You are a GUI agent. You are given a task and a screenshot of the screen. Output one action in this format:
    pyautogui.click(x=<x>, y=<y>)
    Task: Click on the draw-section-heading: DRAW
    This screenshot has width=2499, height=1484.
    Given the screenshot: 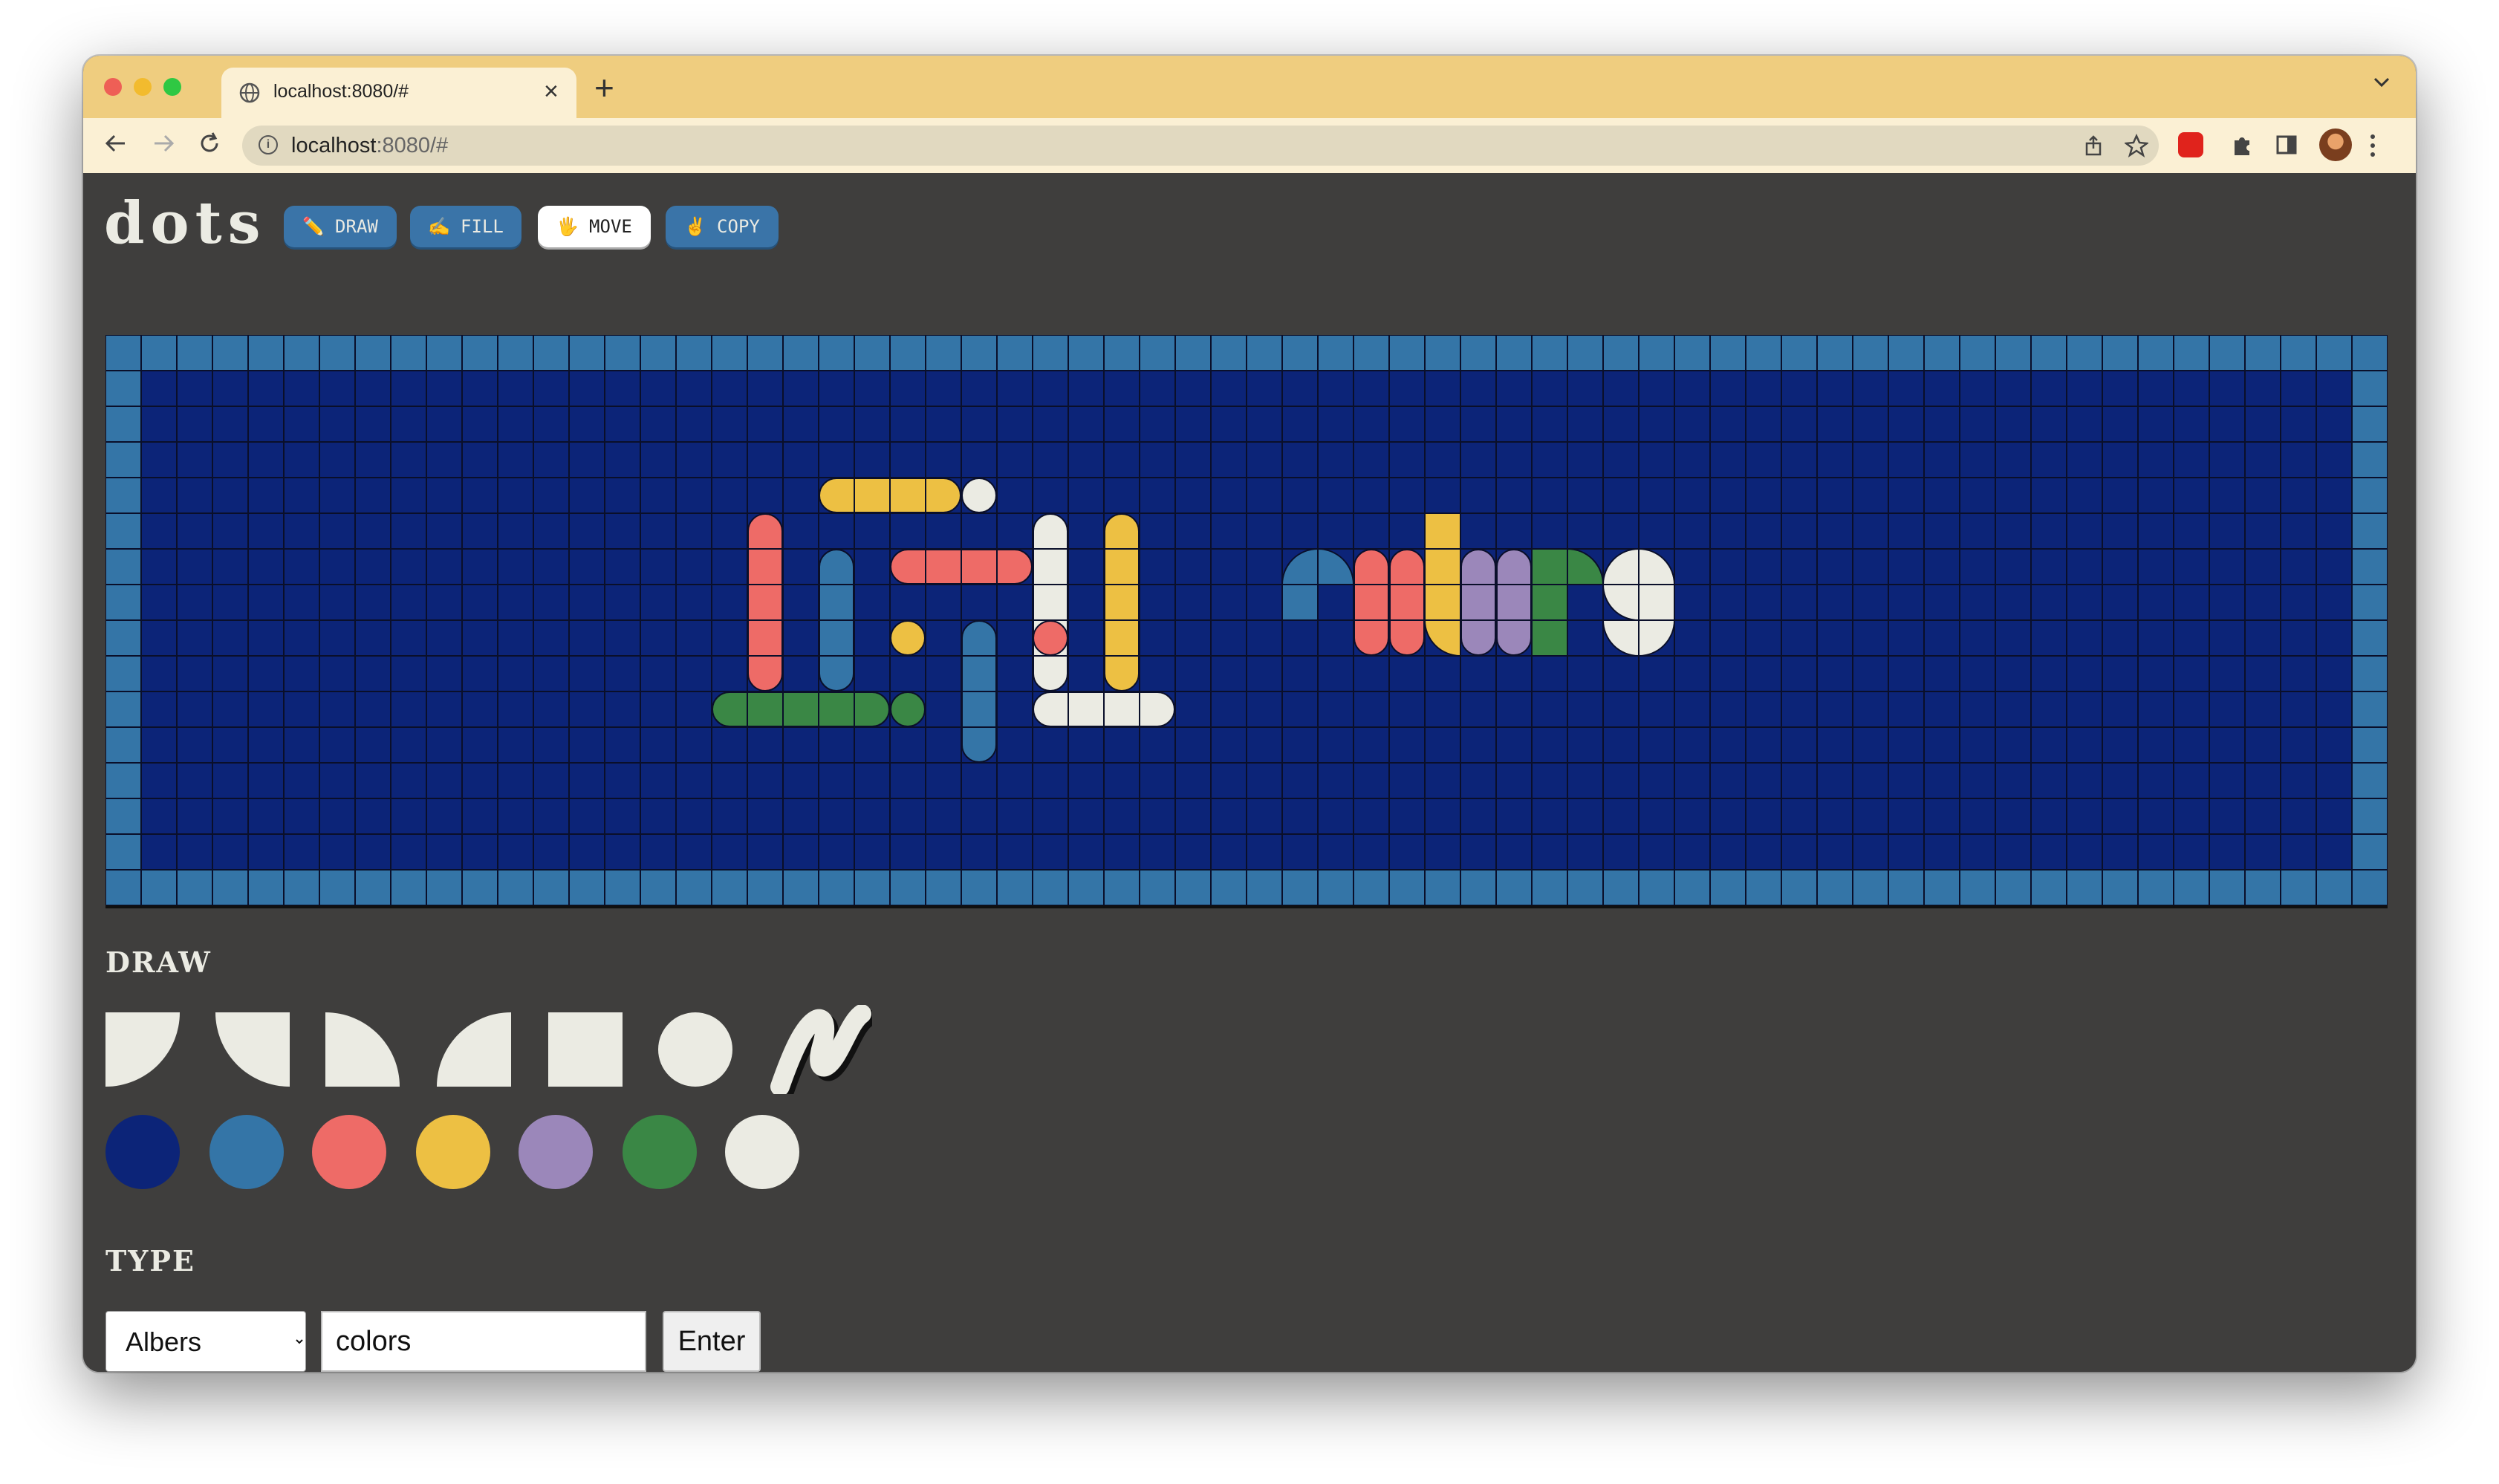 What is the action you would take?
    pyautogui.click(x=158, y=963)
    